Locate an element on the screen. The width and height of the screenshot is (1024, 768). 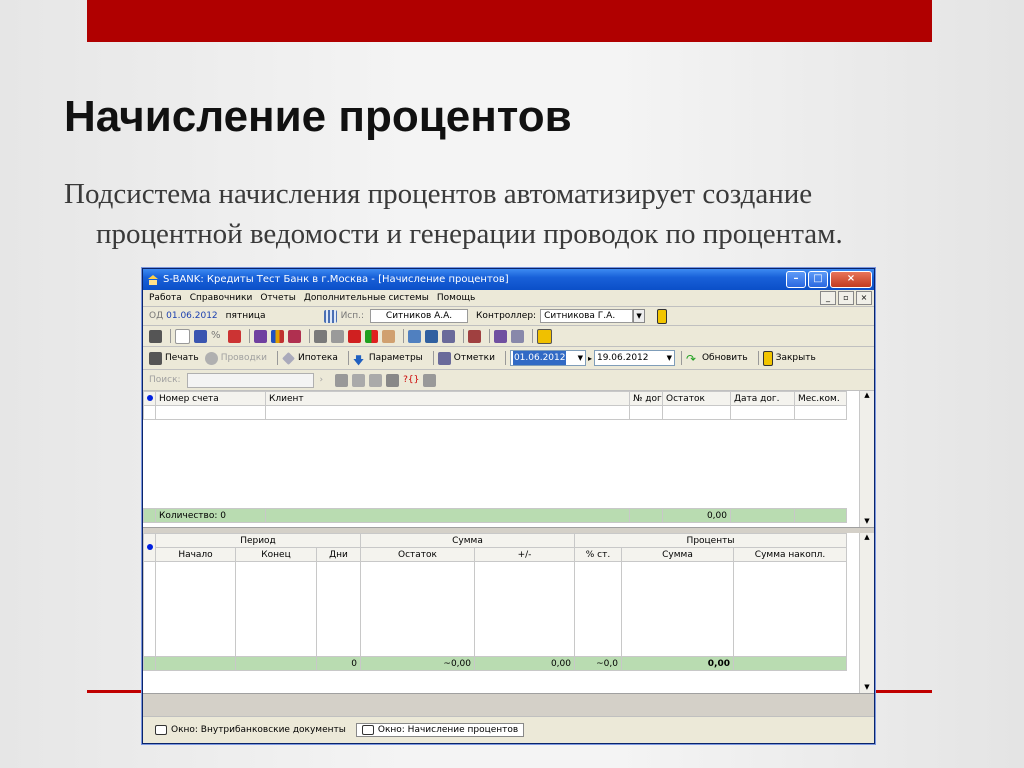
task-interest-accrual: Окно: Начисление процентов is located at coordinates (440, 730).